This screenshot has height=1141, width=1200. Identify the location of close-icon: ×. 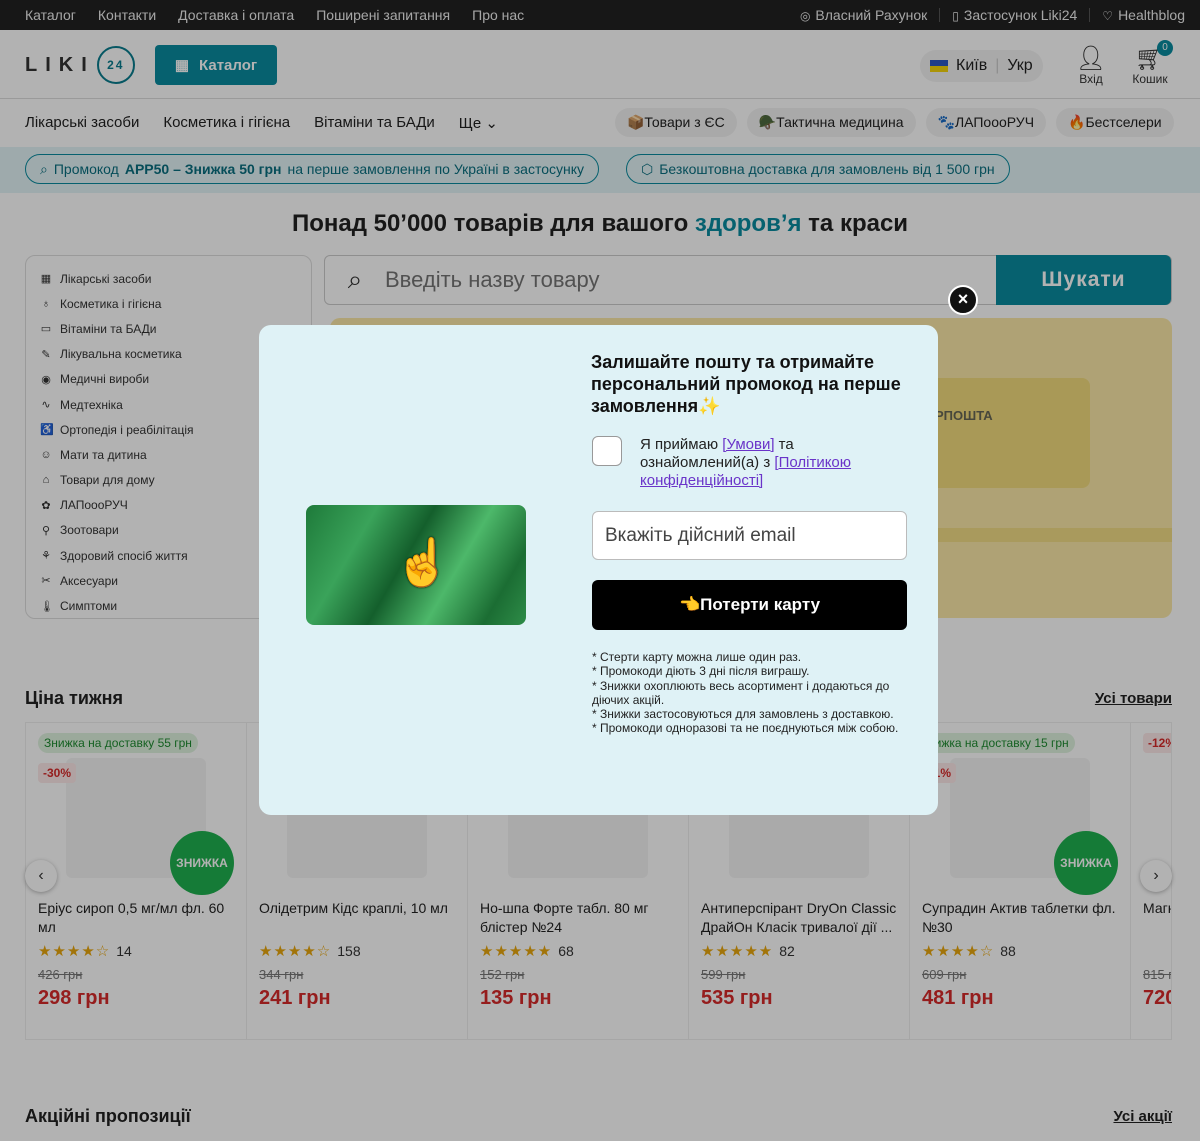
(963, 299).